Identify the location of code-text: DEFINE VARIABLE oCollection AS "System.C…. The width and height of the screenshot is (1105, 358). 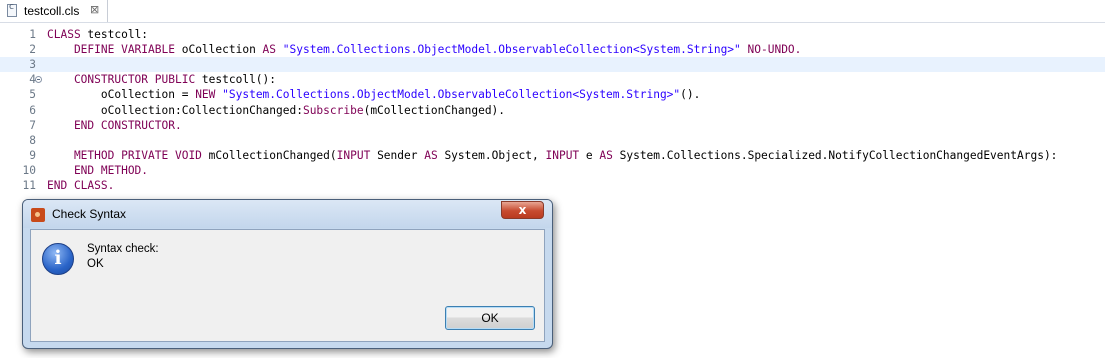
(424, 49).